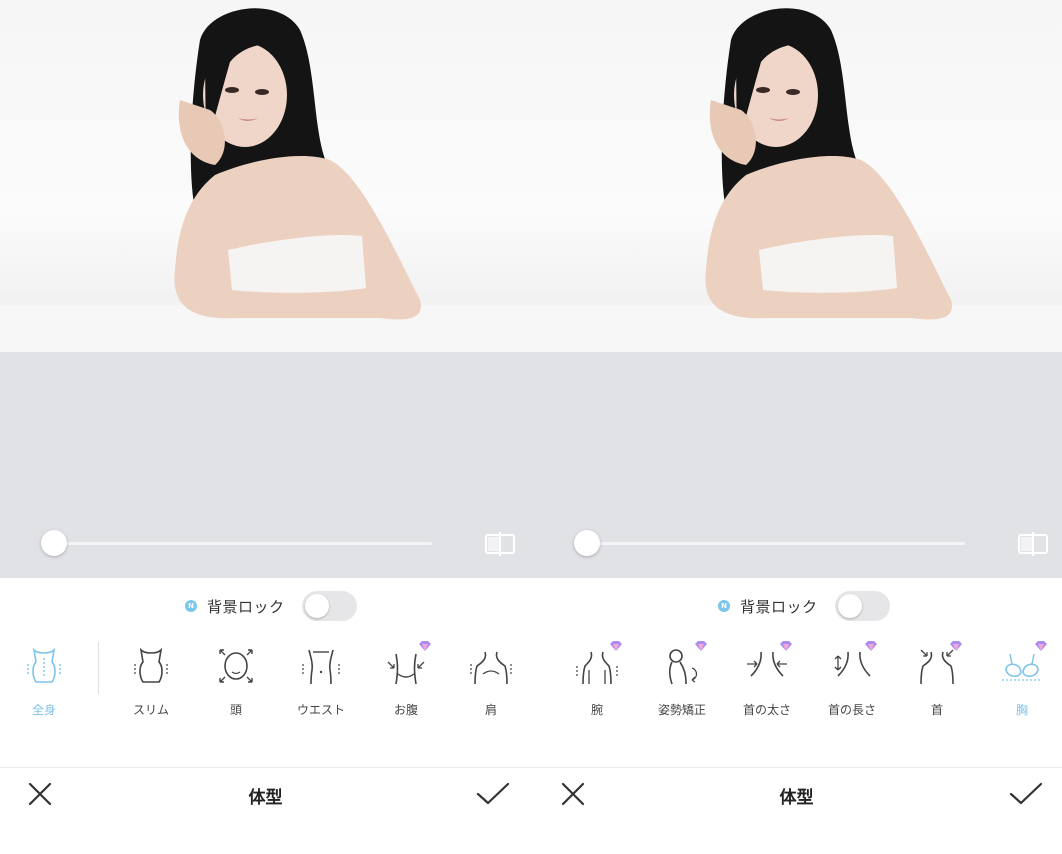  Describe the element at coordinates (491, 668) in the screenshot. I see `shoulder-icon` at that location.